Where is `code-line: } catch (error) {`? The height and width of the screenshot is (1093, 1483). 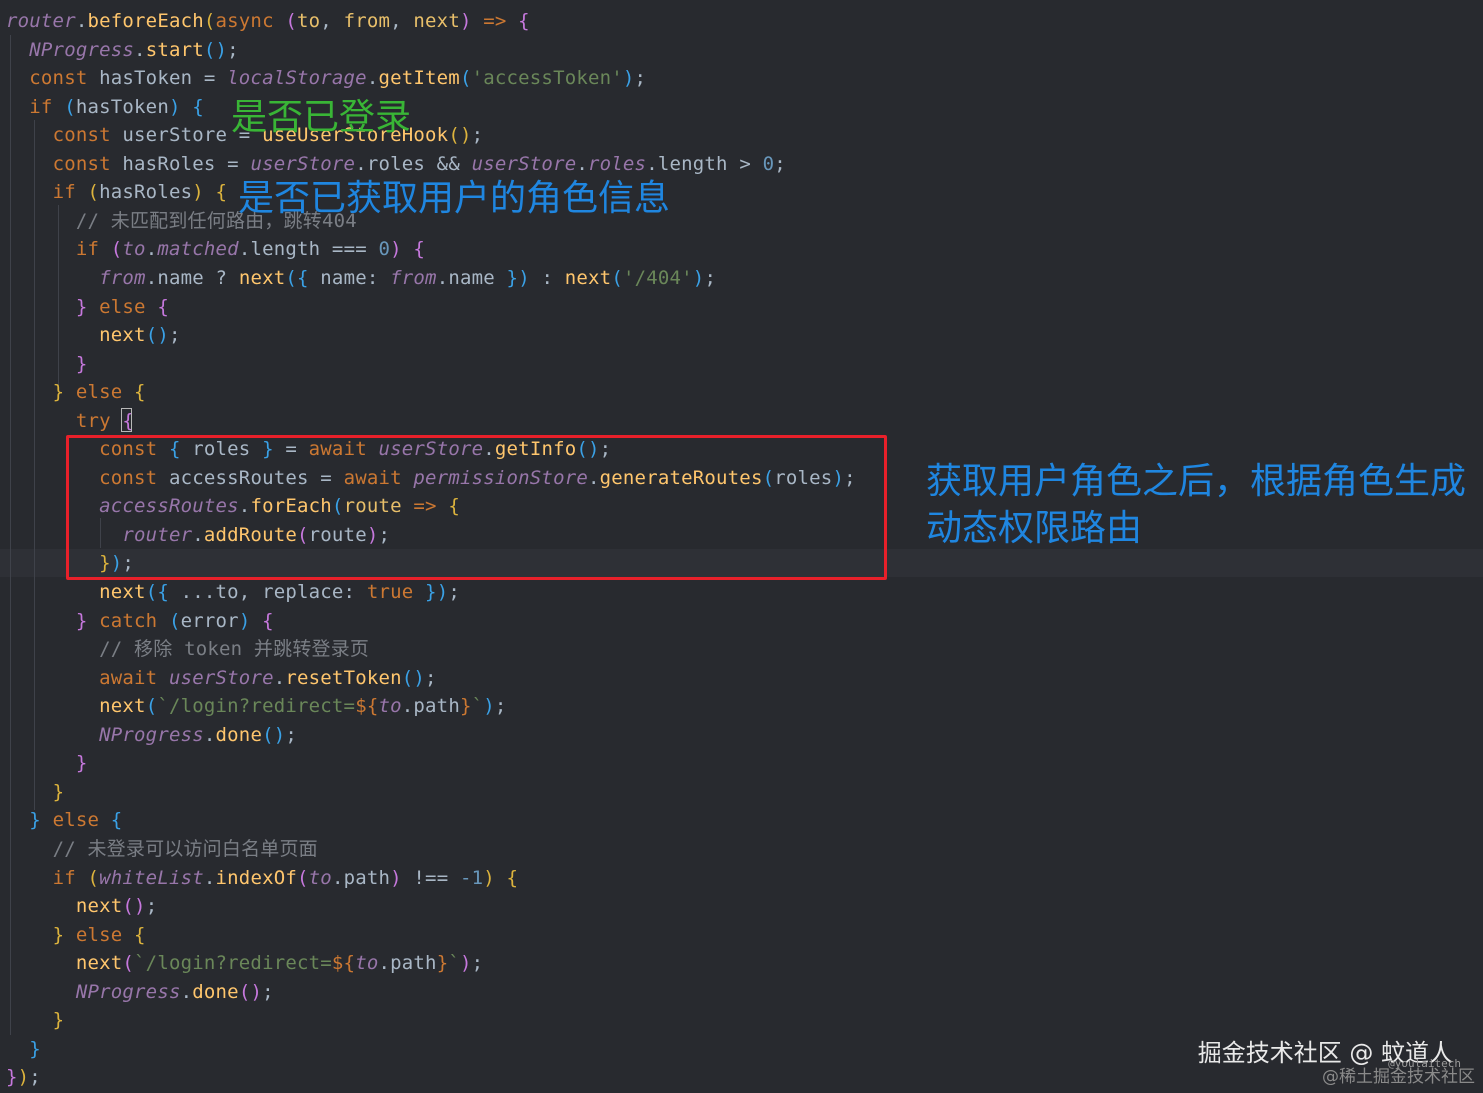
code-line: } catch (error) { is located at coordinates (140, 621).